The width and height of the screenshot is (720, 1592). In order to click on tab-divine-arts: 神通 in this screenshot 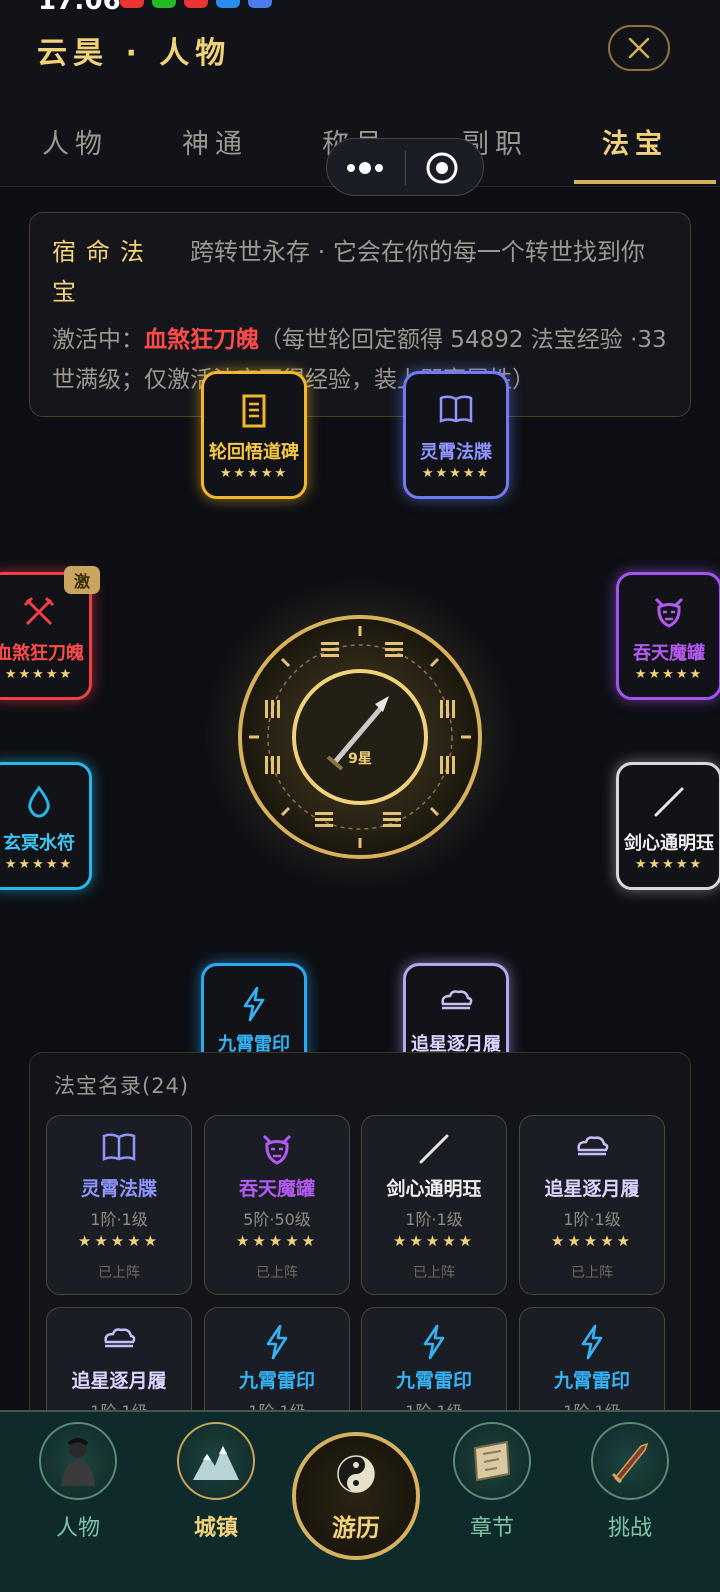, I will do `click(215, 141)`.